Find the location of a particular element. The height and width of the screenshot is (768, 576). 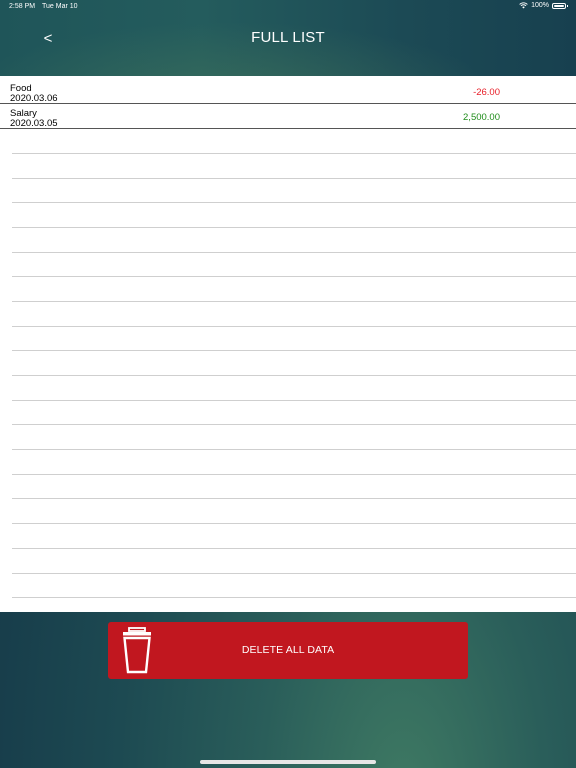

home-indicator is located at coordinates (288, 762).